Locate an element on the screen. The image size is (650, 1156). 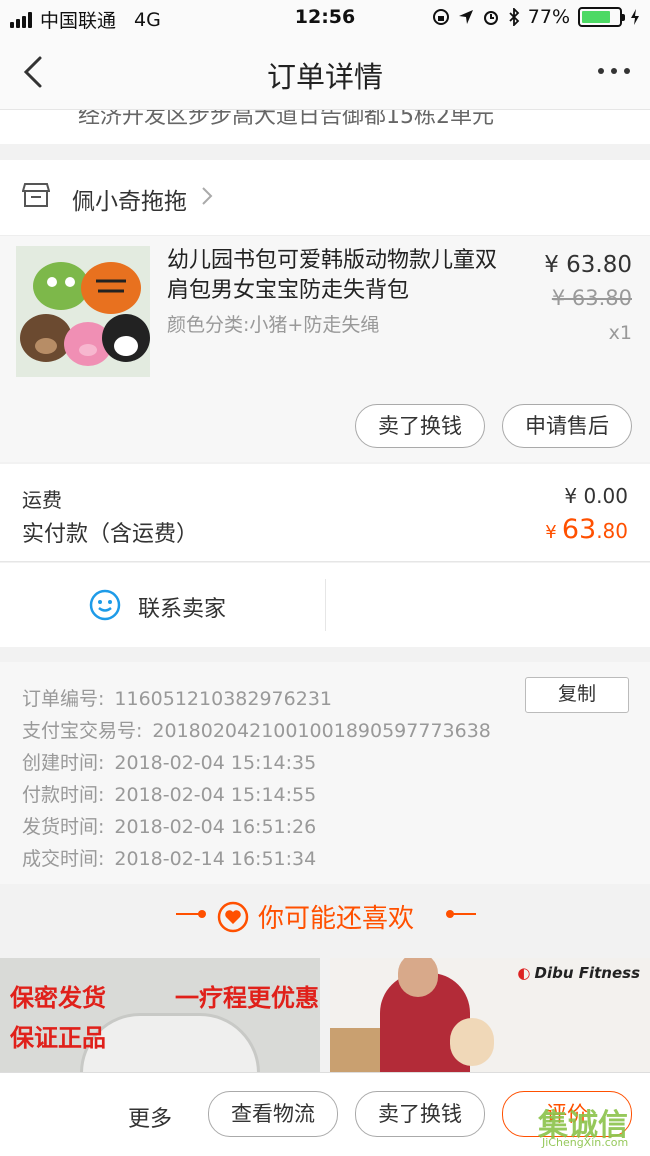
location-icon is located at coordinates (465, 17).